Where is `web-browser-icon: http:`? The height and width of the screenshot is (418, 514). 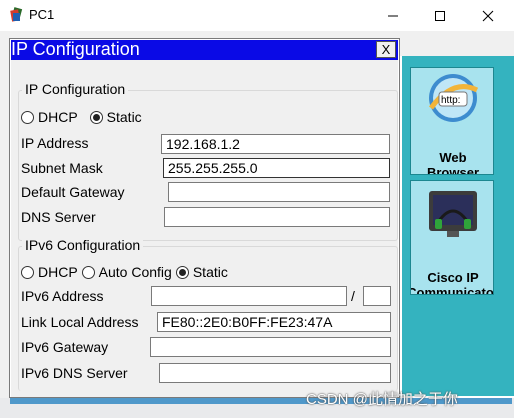
web-browser-icon: http: is located at coordinates (453, 98).